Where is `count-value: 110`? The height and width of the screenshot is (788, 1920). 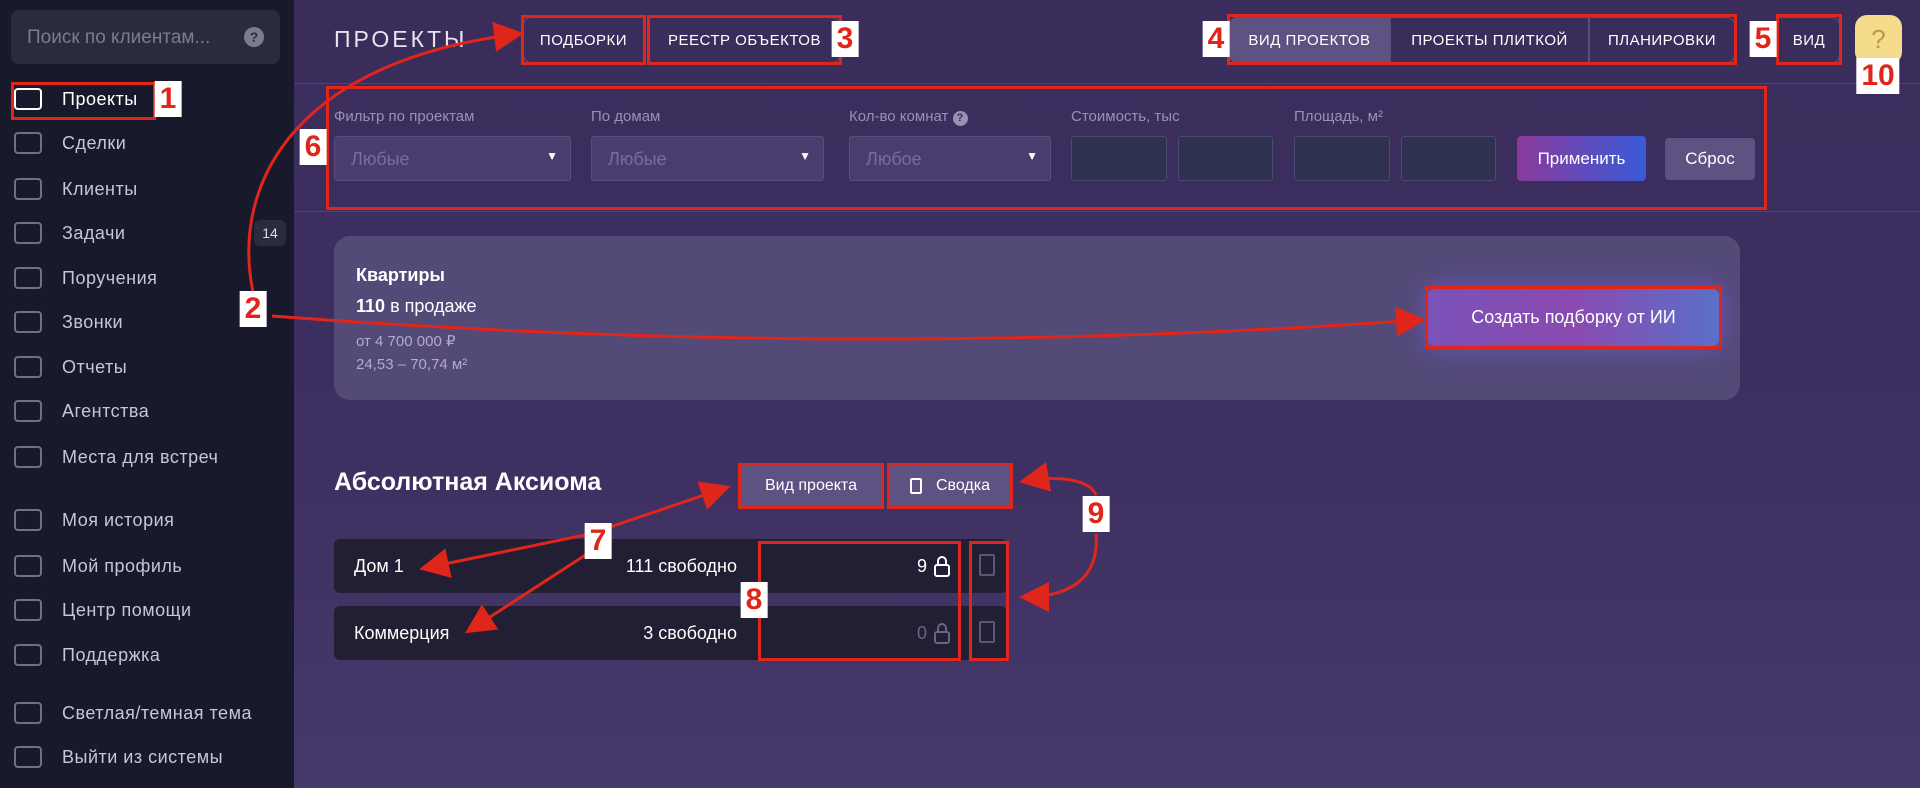
count-value: 110 is located at coordinates (371, 306).